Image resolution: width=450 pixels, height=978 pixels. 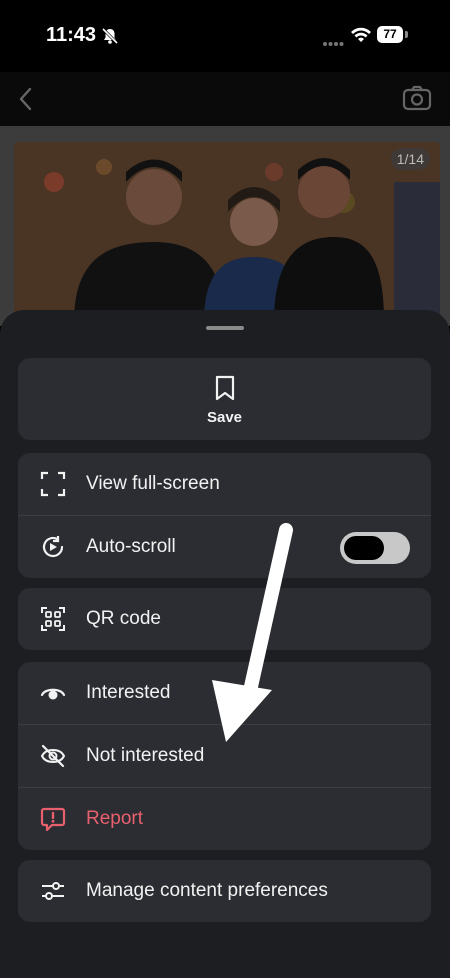 I want to click on photo-counter: 1/14, so click(x=410, y=159).